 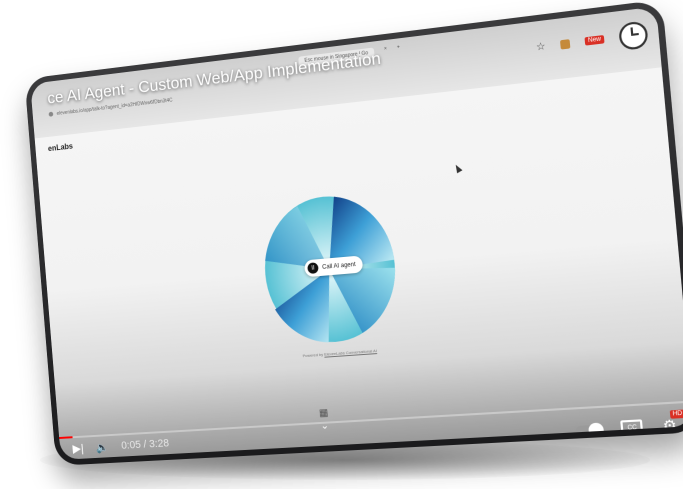 I want to click on clock-icon, so click(x=633, y=35).